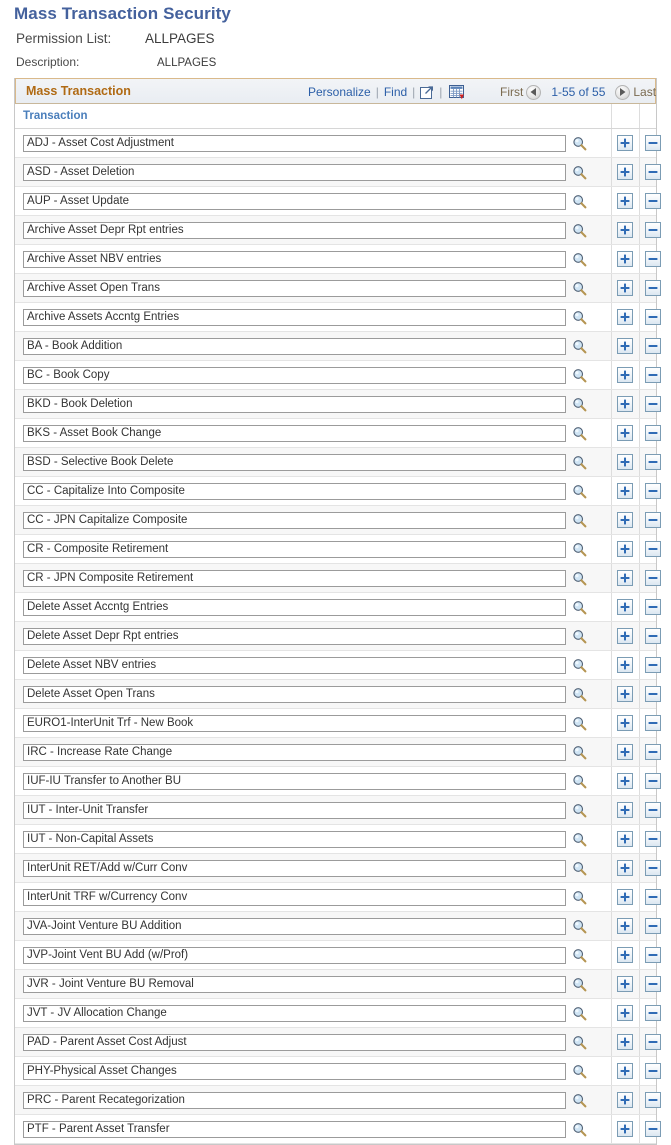  I want to click on previous-page-arrow-icon, so click(534, 92).